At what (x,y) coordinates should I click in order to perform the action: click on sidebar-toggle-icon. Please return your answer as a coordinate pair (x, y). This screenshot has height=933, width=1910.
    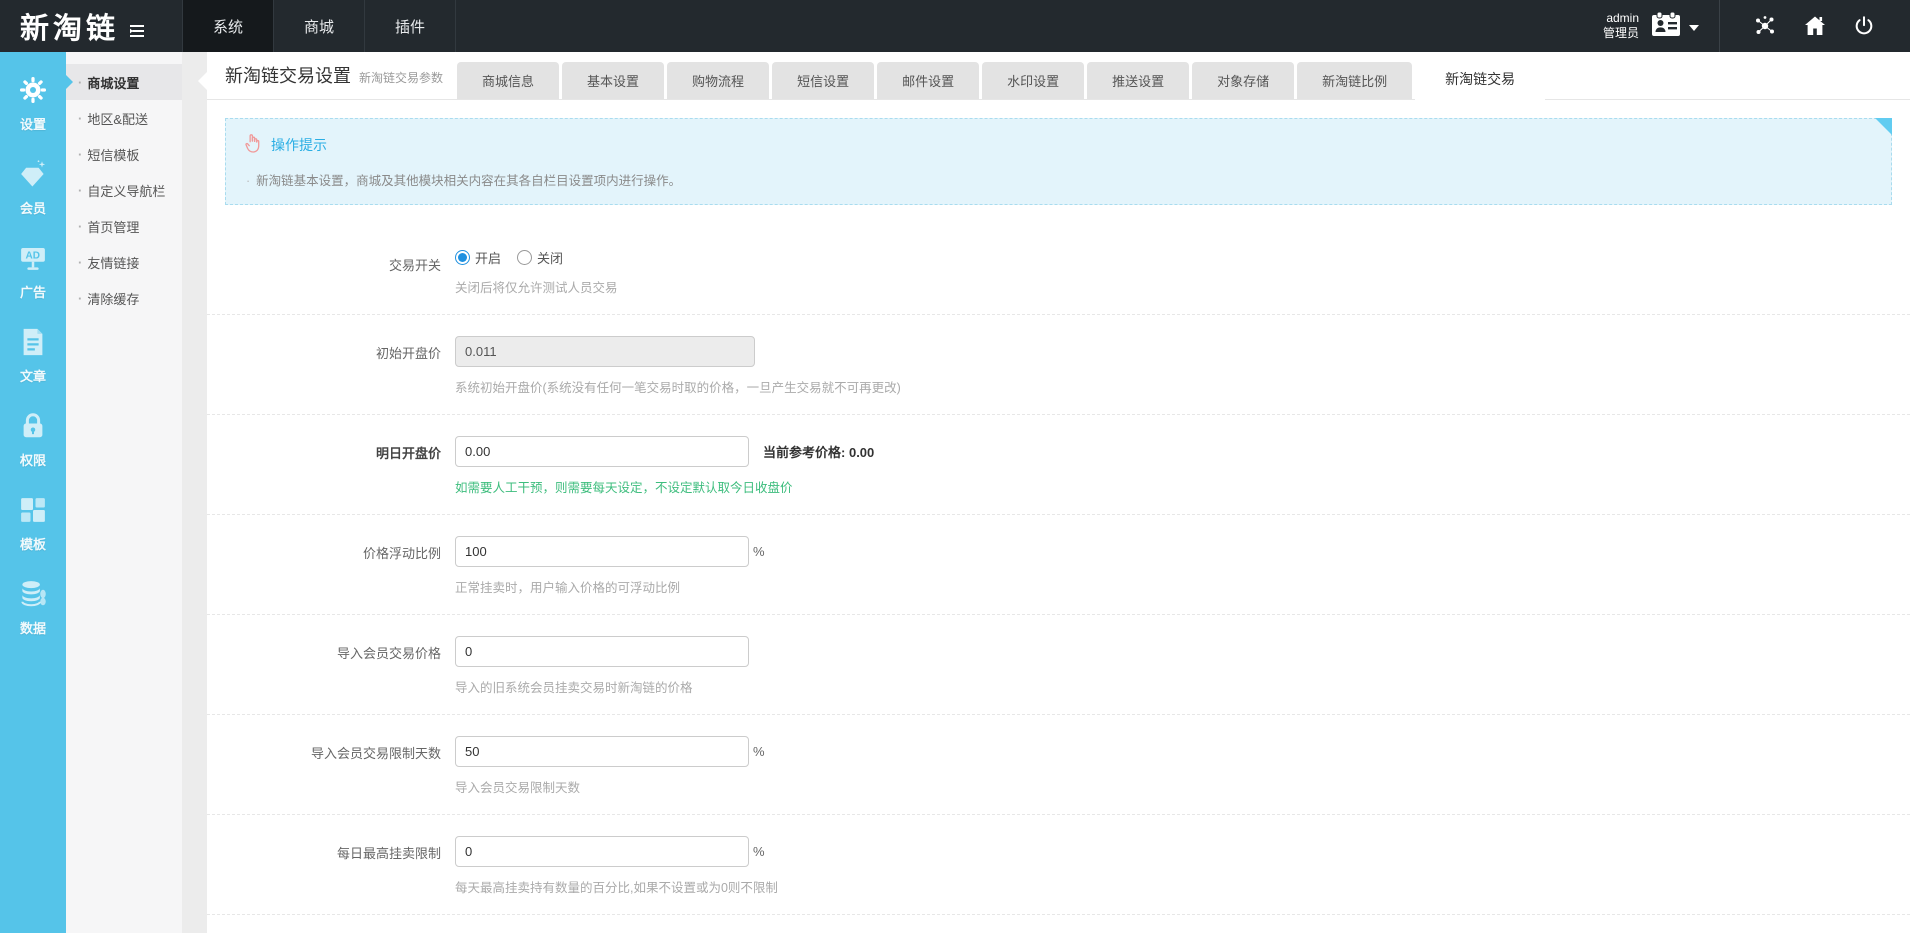
    Looking at the image, I should click on (137, 33).